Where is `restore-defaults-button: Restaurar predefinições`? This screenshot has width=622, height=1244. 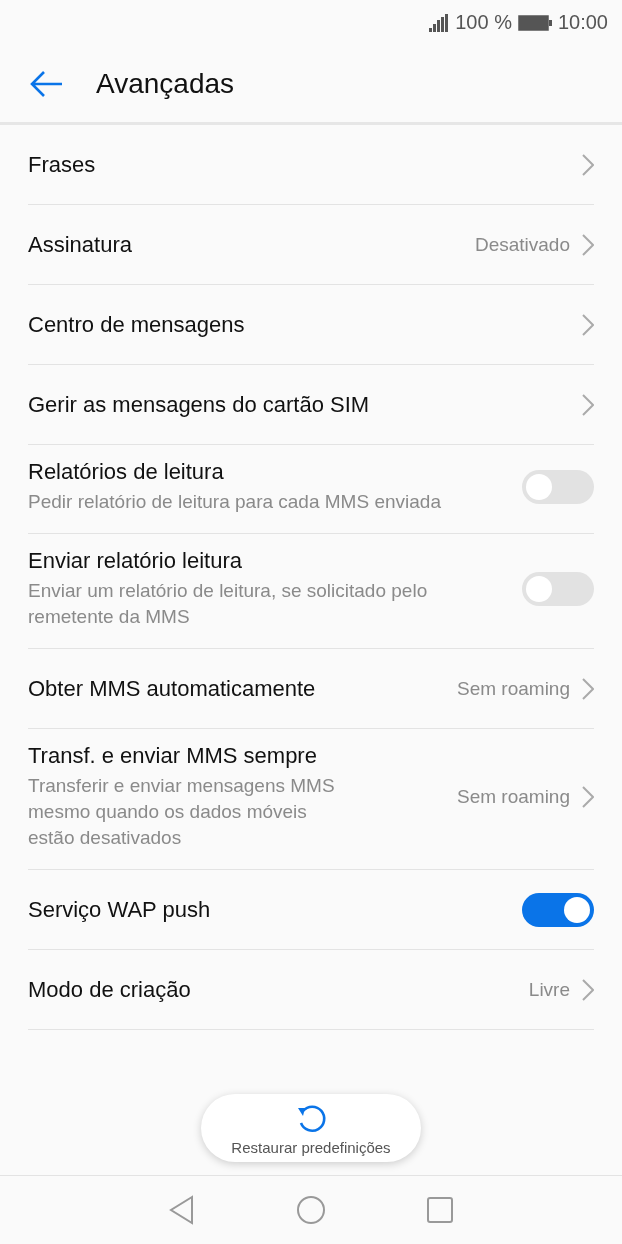
restore-defaults-button: Restaurar predefinições is located at coordinates (311, 1128).